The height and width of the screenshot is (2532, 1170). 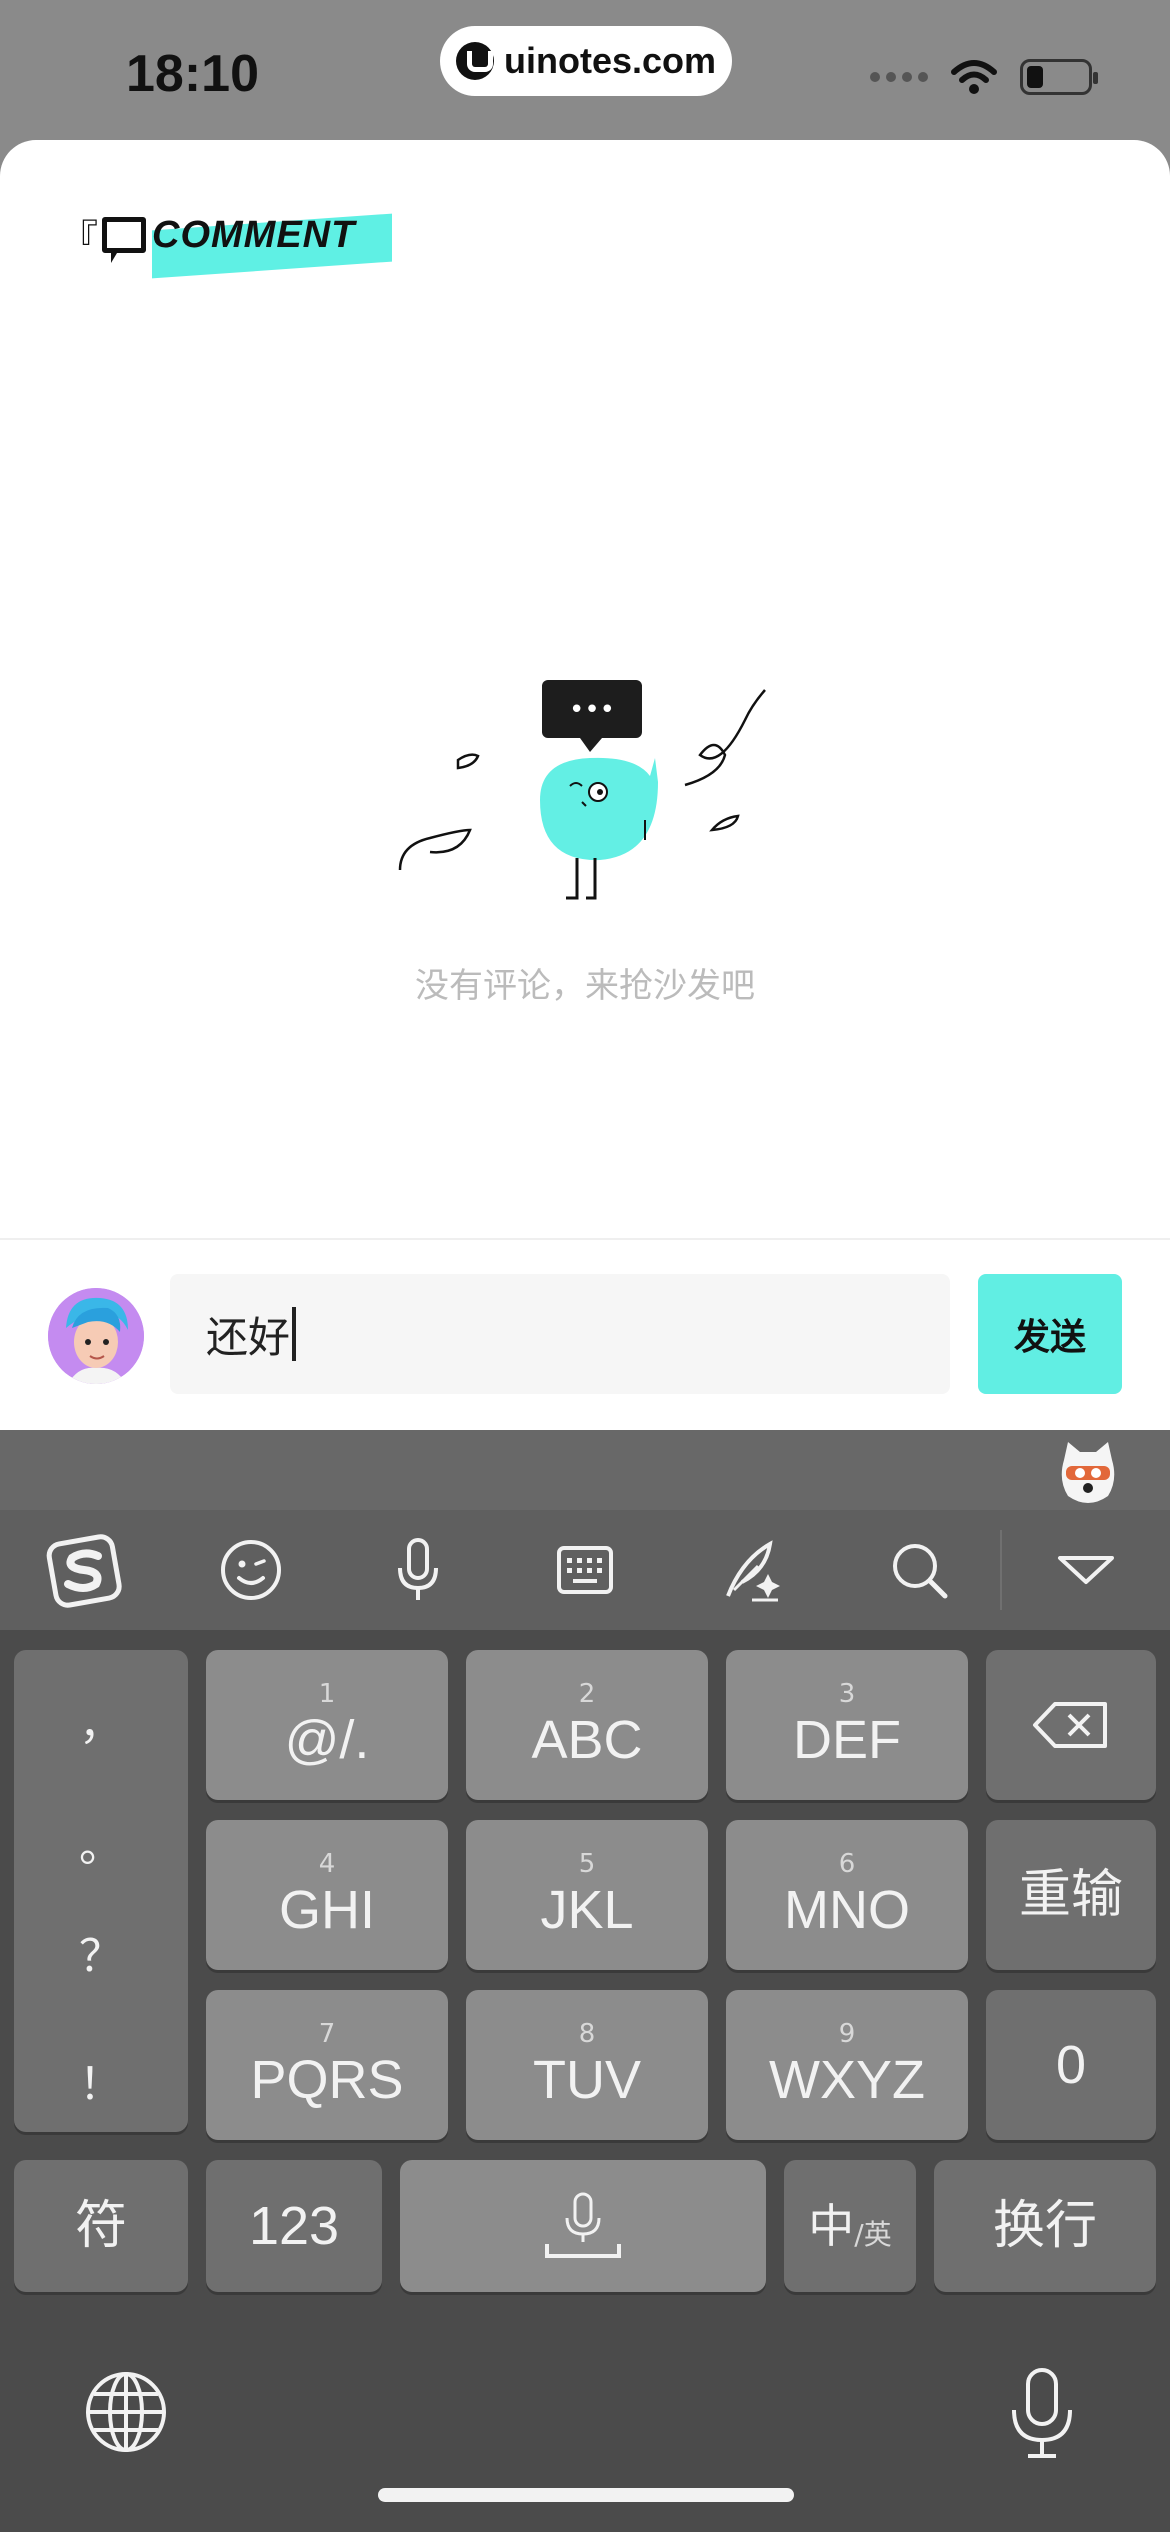 I want to click on key-0: 0, so click(x=1071, y=2065).